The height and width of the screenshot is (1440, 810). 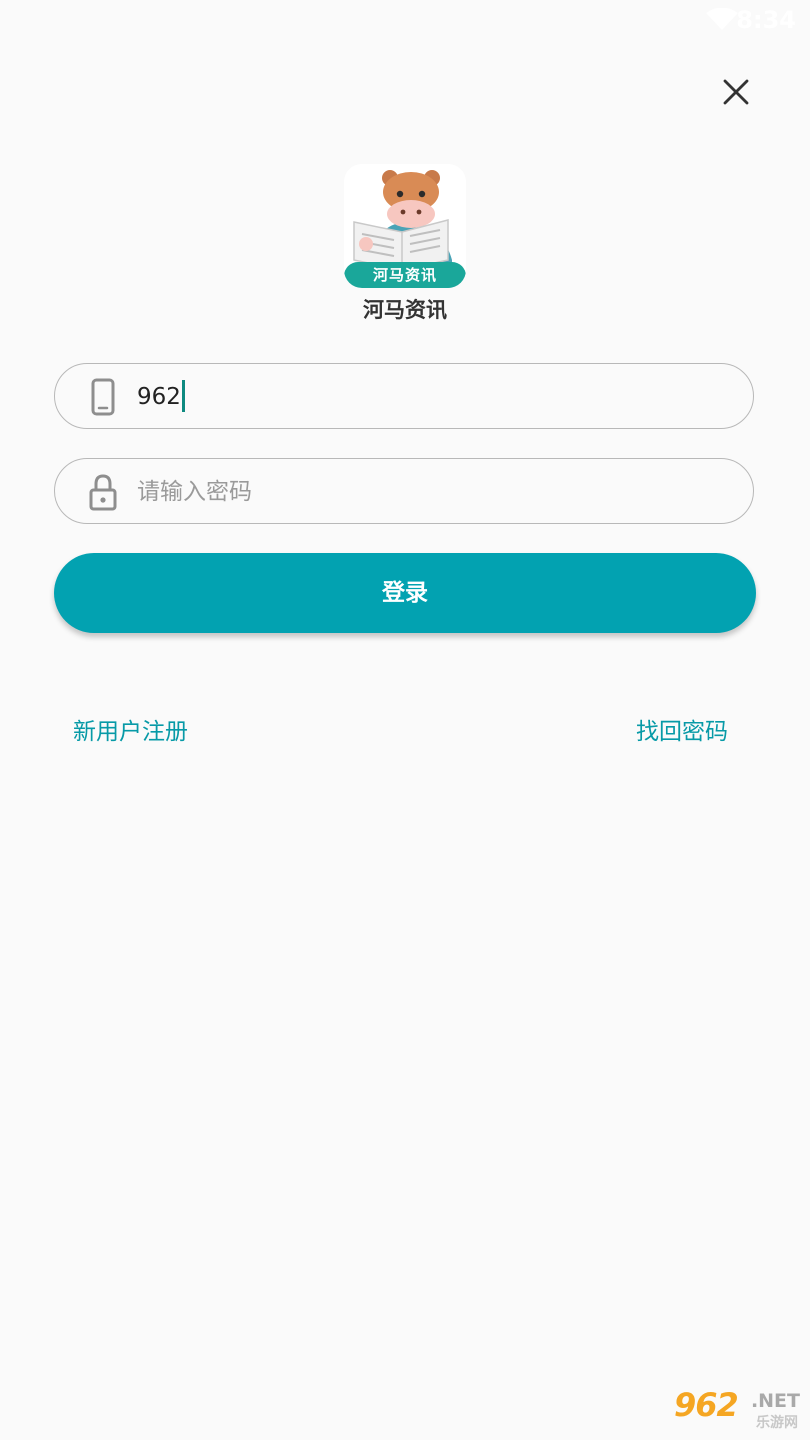 What do you see at coordinates (405, 20) in the screenshot?
I see `status-bar: 8:34` at bounding box center [405, 20].